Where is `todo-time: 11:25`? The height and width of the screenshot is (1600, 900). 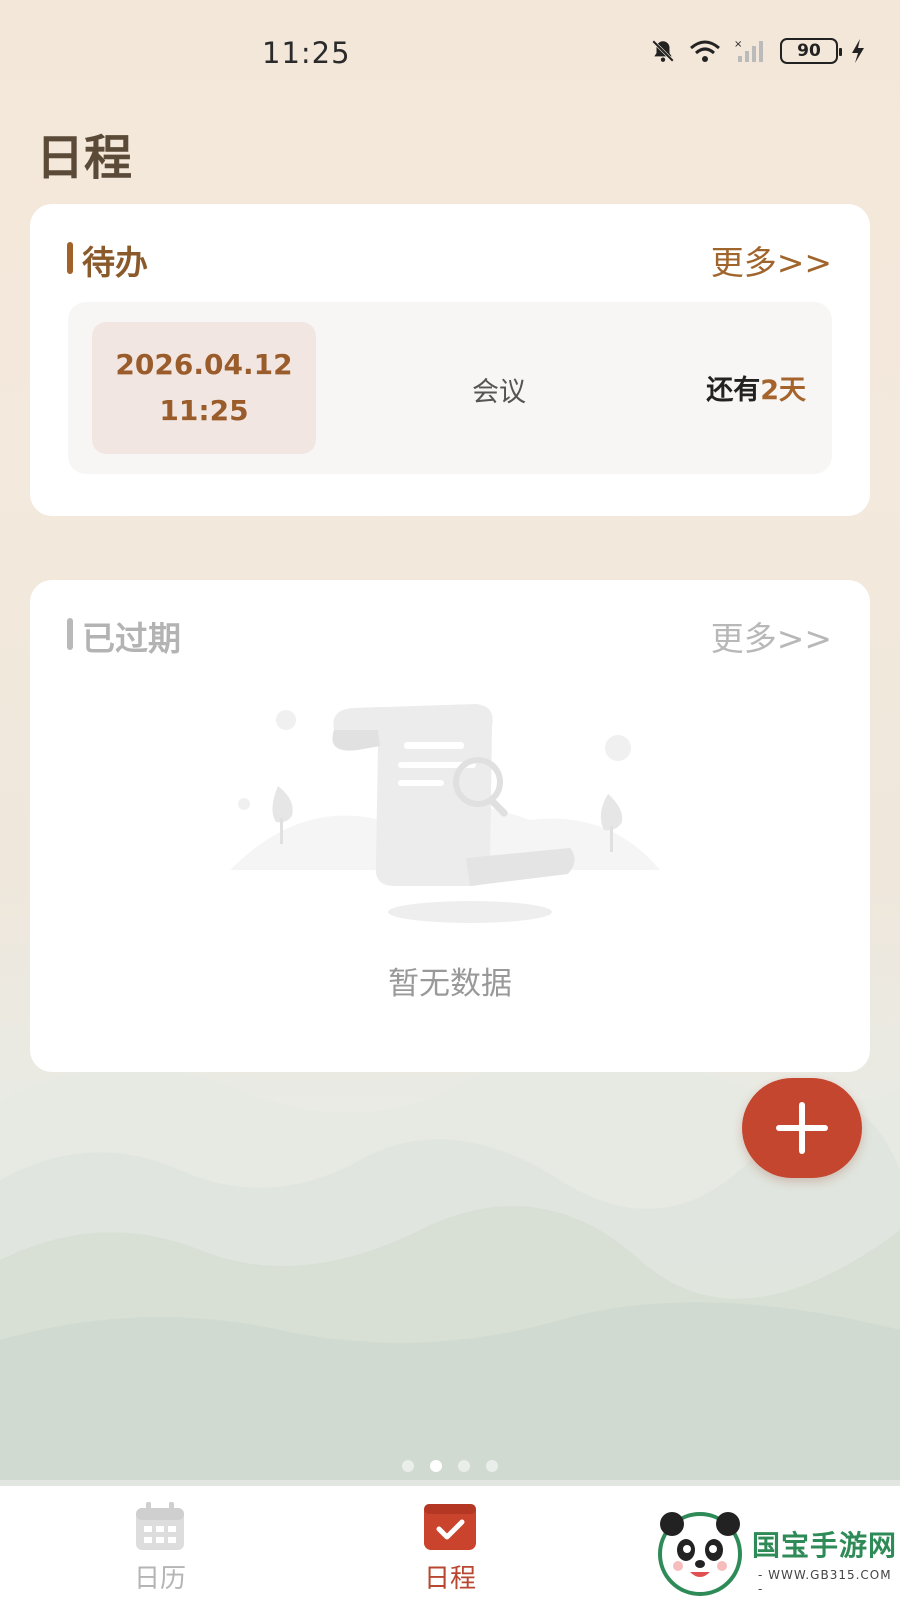
todo-time: 11:25 is located at coordinates (204, 410).